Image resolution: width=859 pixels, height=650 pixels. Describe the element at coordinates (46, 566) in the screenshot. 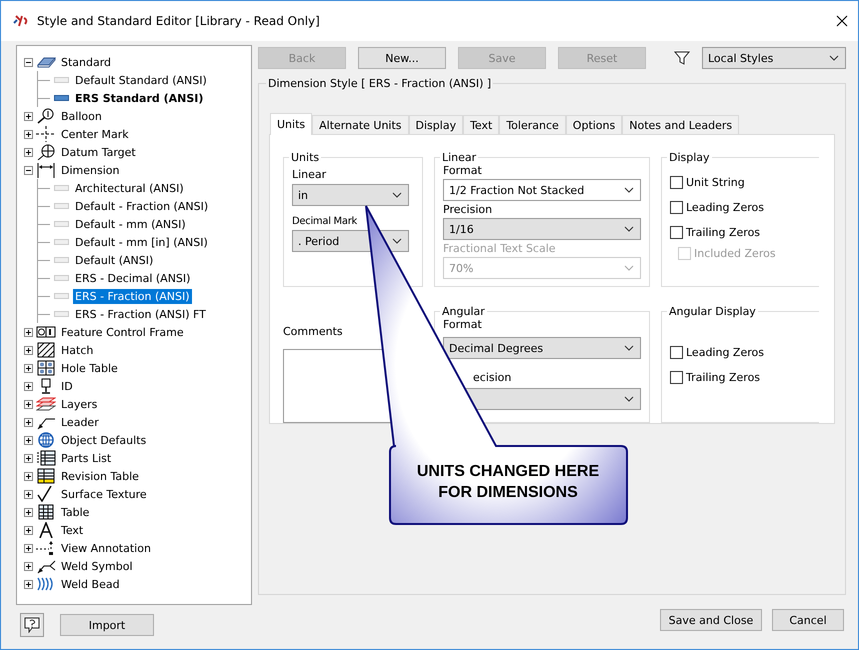

I see `weld-symbol-icon` at that location.